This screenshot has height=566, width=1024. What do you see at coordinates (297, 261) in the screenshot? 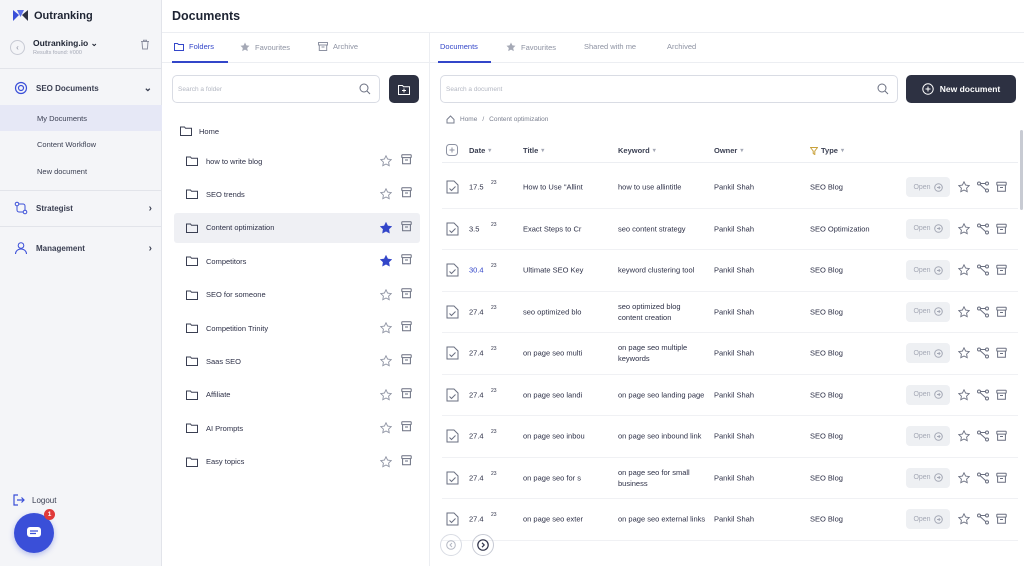
I see `folder-item: Competitors` at bounding box center [297, 261].